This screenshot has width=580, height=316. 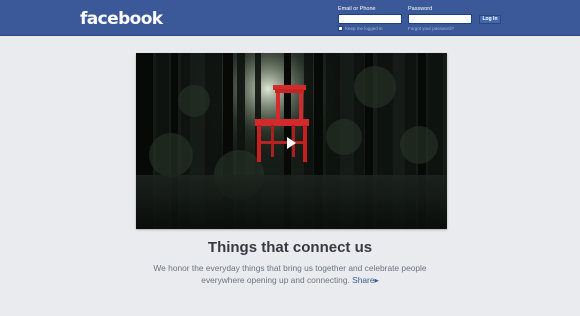 What do you see at coordinates (290, 247) in the screenshot?
I see `hero-headline: Things that connect us` at bounding box center [290, 247].